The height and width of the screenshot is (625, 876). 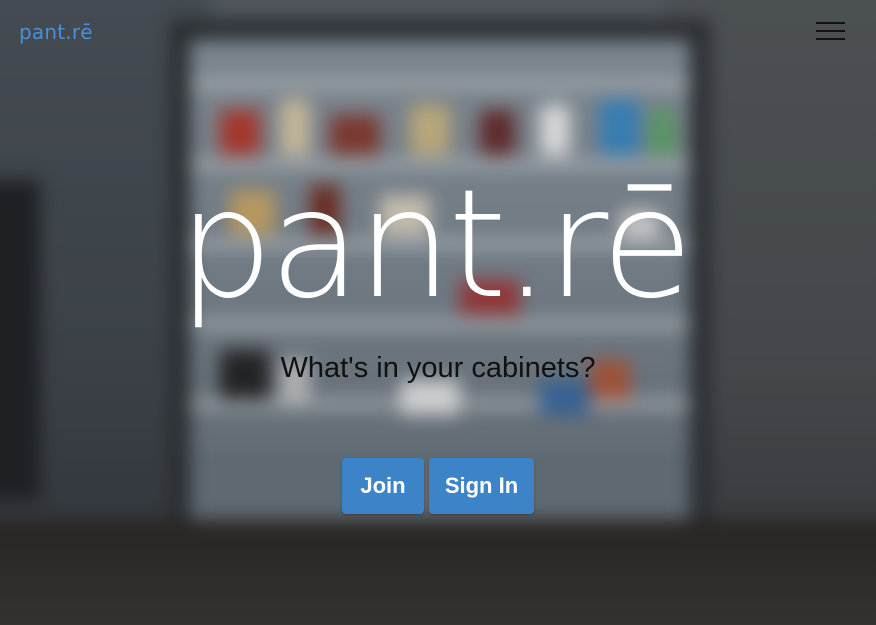 I want to click on tagline: What's in your cabinets?, so click(x=438, y=368).